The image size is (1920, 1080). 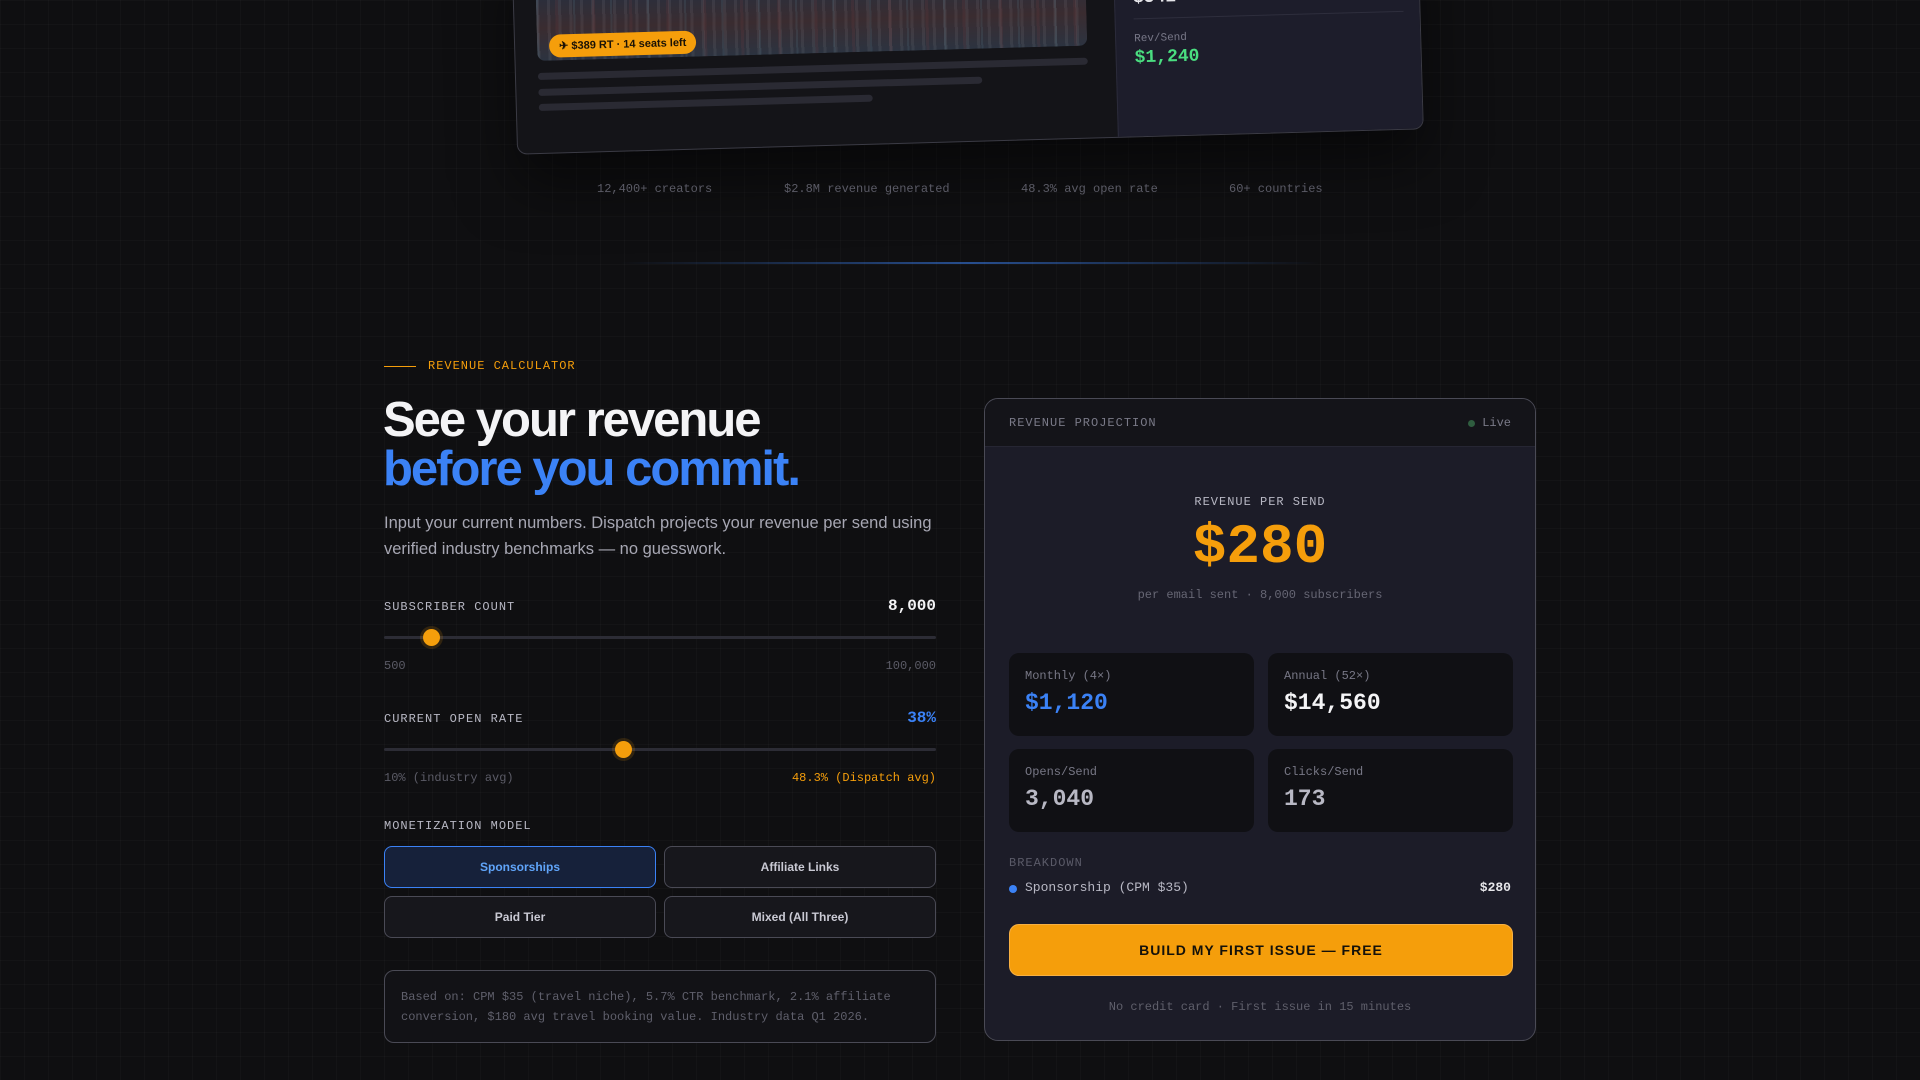 I want to click on subscriber-count-slider, so click(x=660, y=637).